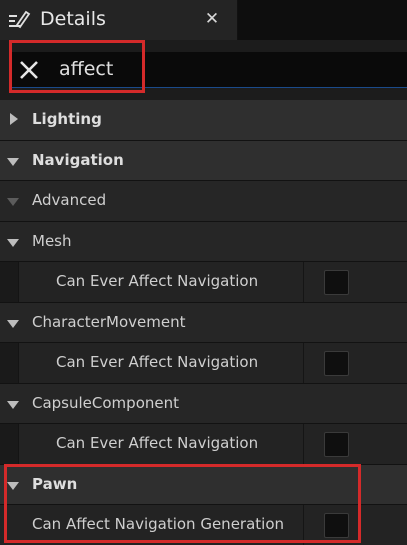  Describe the element at coordinates (14, 119) in the screenshot. I see `chevron-right-icon` at that location.